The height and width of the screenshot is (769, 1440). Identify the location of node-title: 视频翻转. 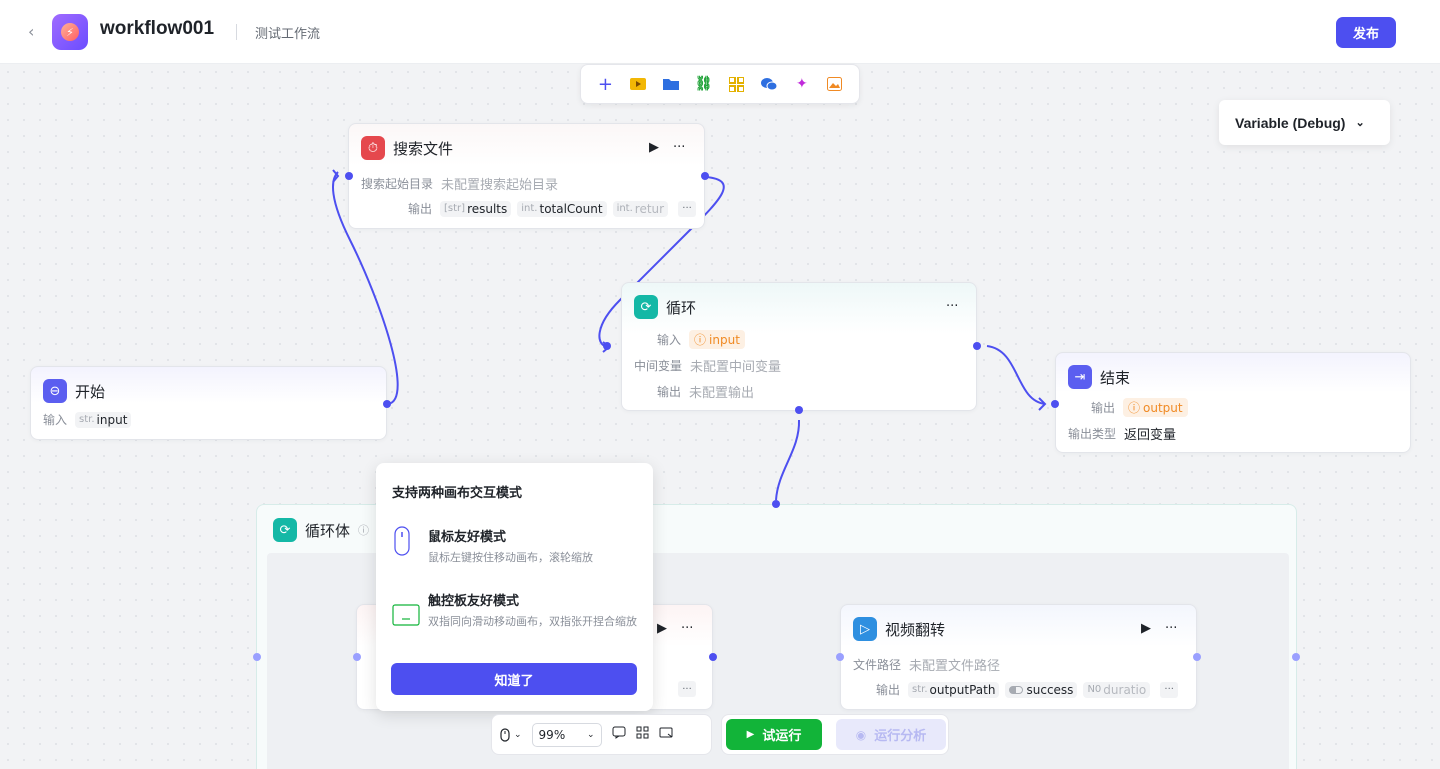
(915, 629).